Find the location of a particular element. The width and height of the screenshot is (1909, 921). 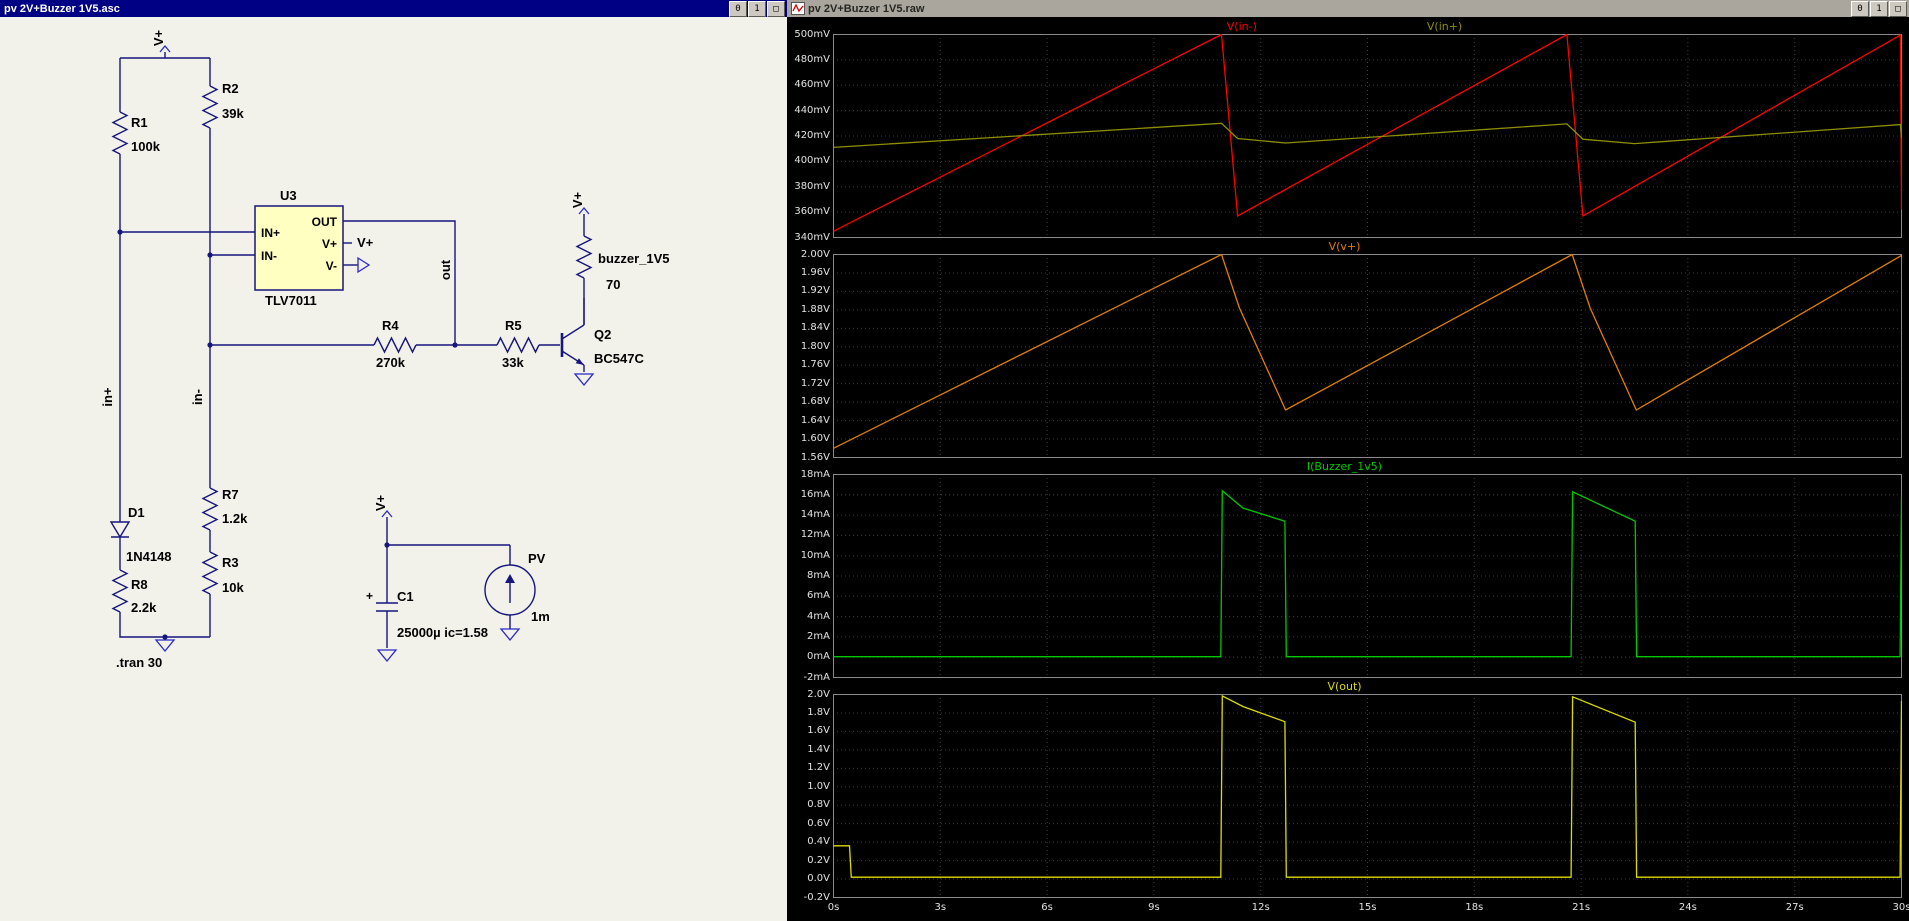

vplus-flag-c1: V+ is located at coordinates (383, 506).